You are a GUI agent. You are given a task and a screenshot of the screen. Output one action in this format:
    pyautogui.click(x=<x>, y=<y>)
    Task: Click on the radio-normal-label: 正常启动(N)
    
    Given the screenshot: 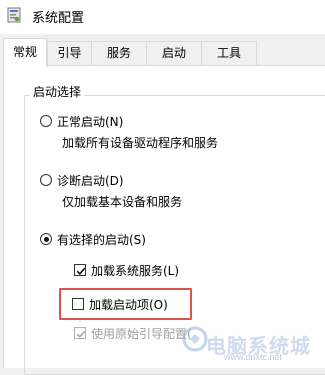 What is the action you would take?
    pyautogui.click(x=90, y=121)
    